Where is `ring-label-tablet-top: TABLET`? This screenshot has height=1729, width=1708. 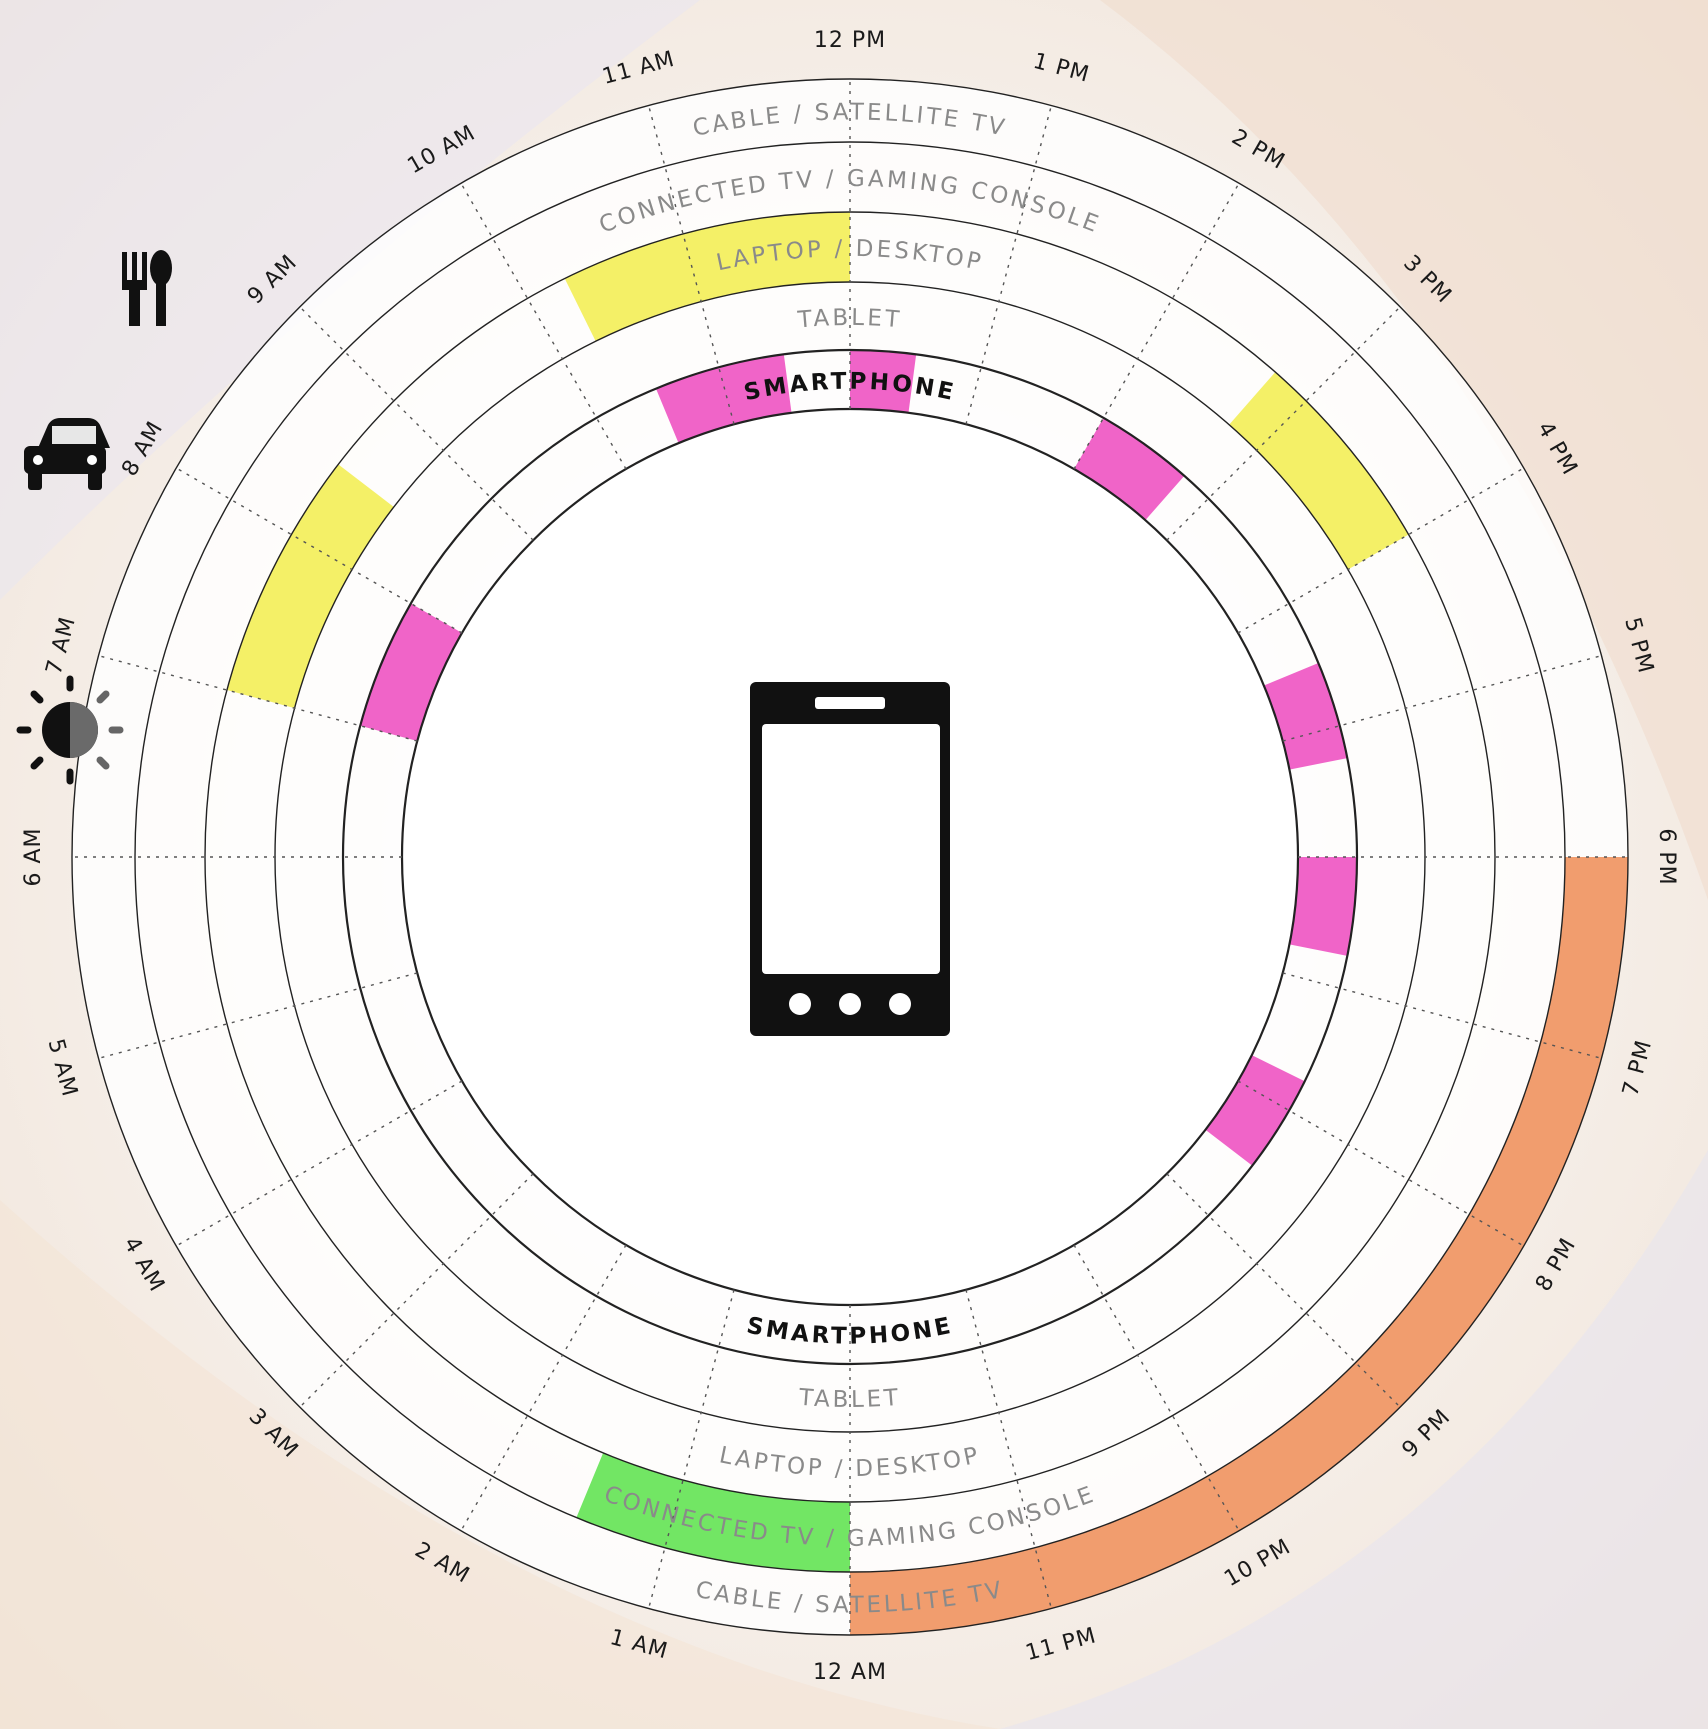
ring-label-tablet-top: TABLET is located at coordinates (849, 319).